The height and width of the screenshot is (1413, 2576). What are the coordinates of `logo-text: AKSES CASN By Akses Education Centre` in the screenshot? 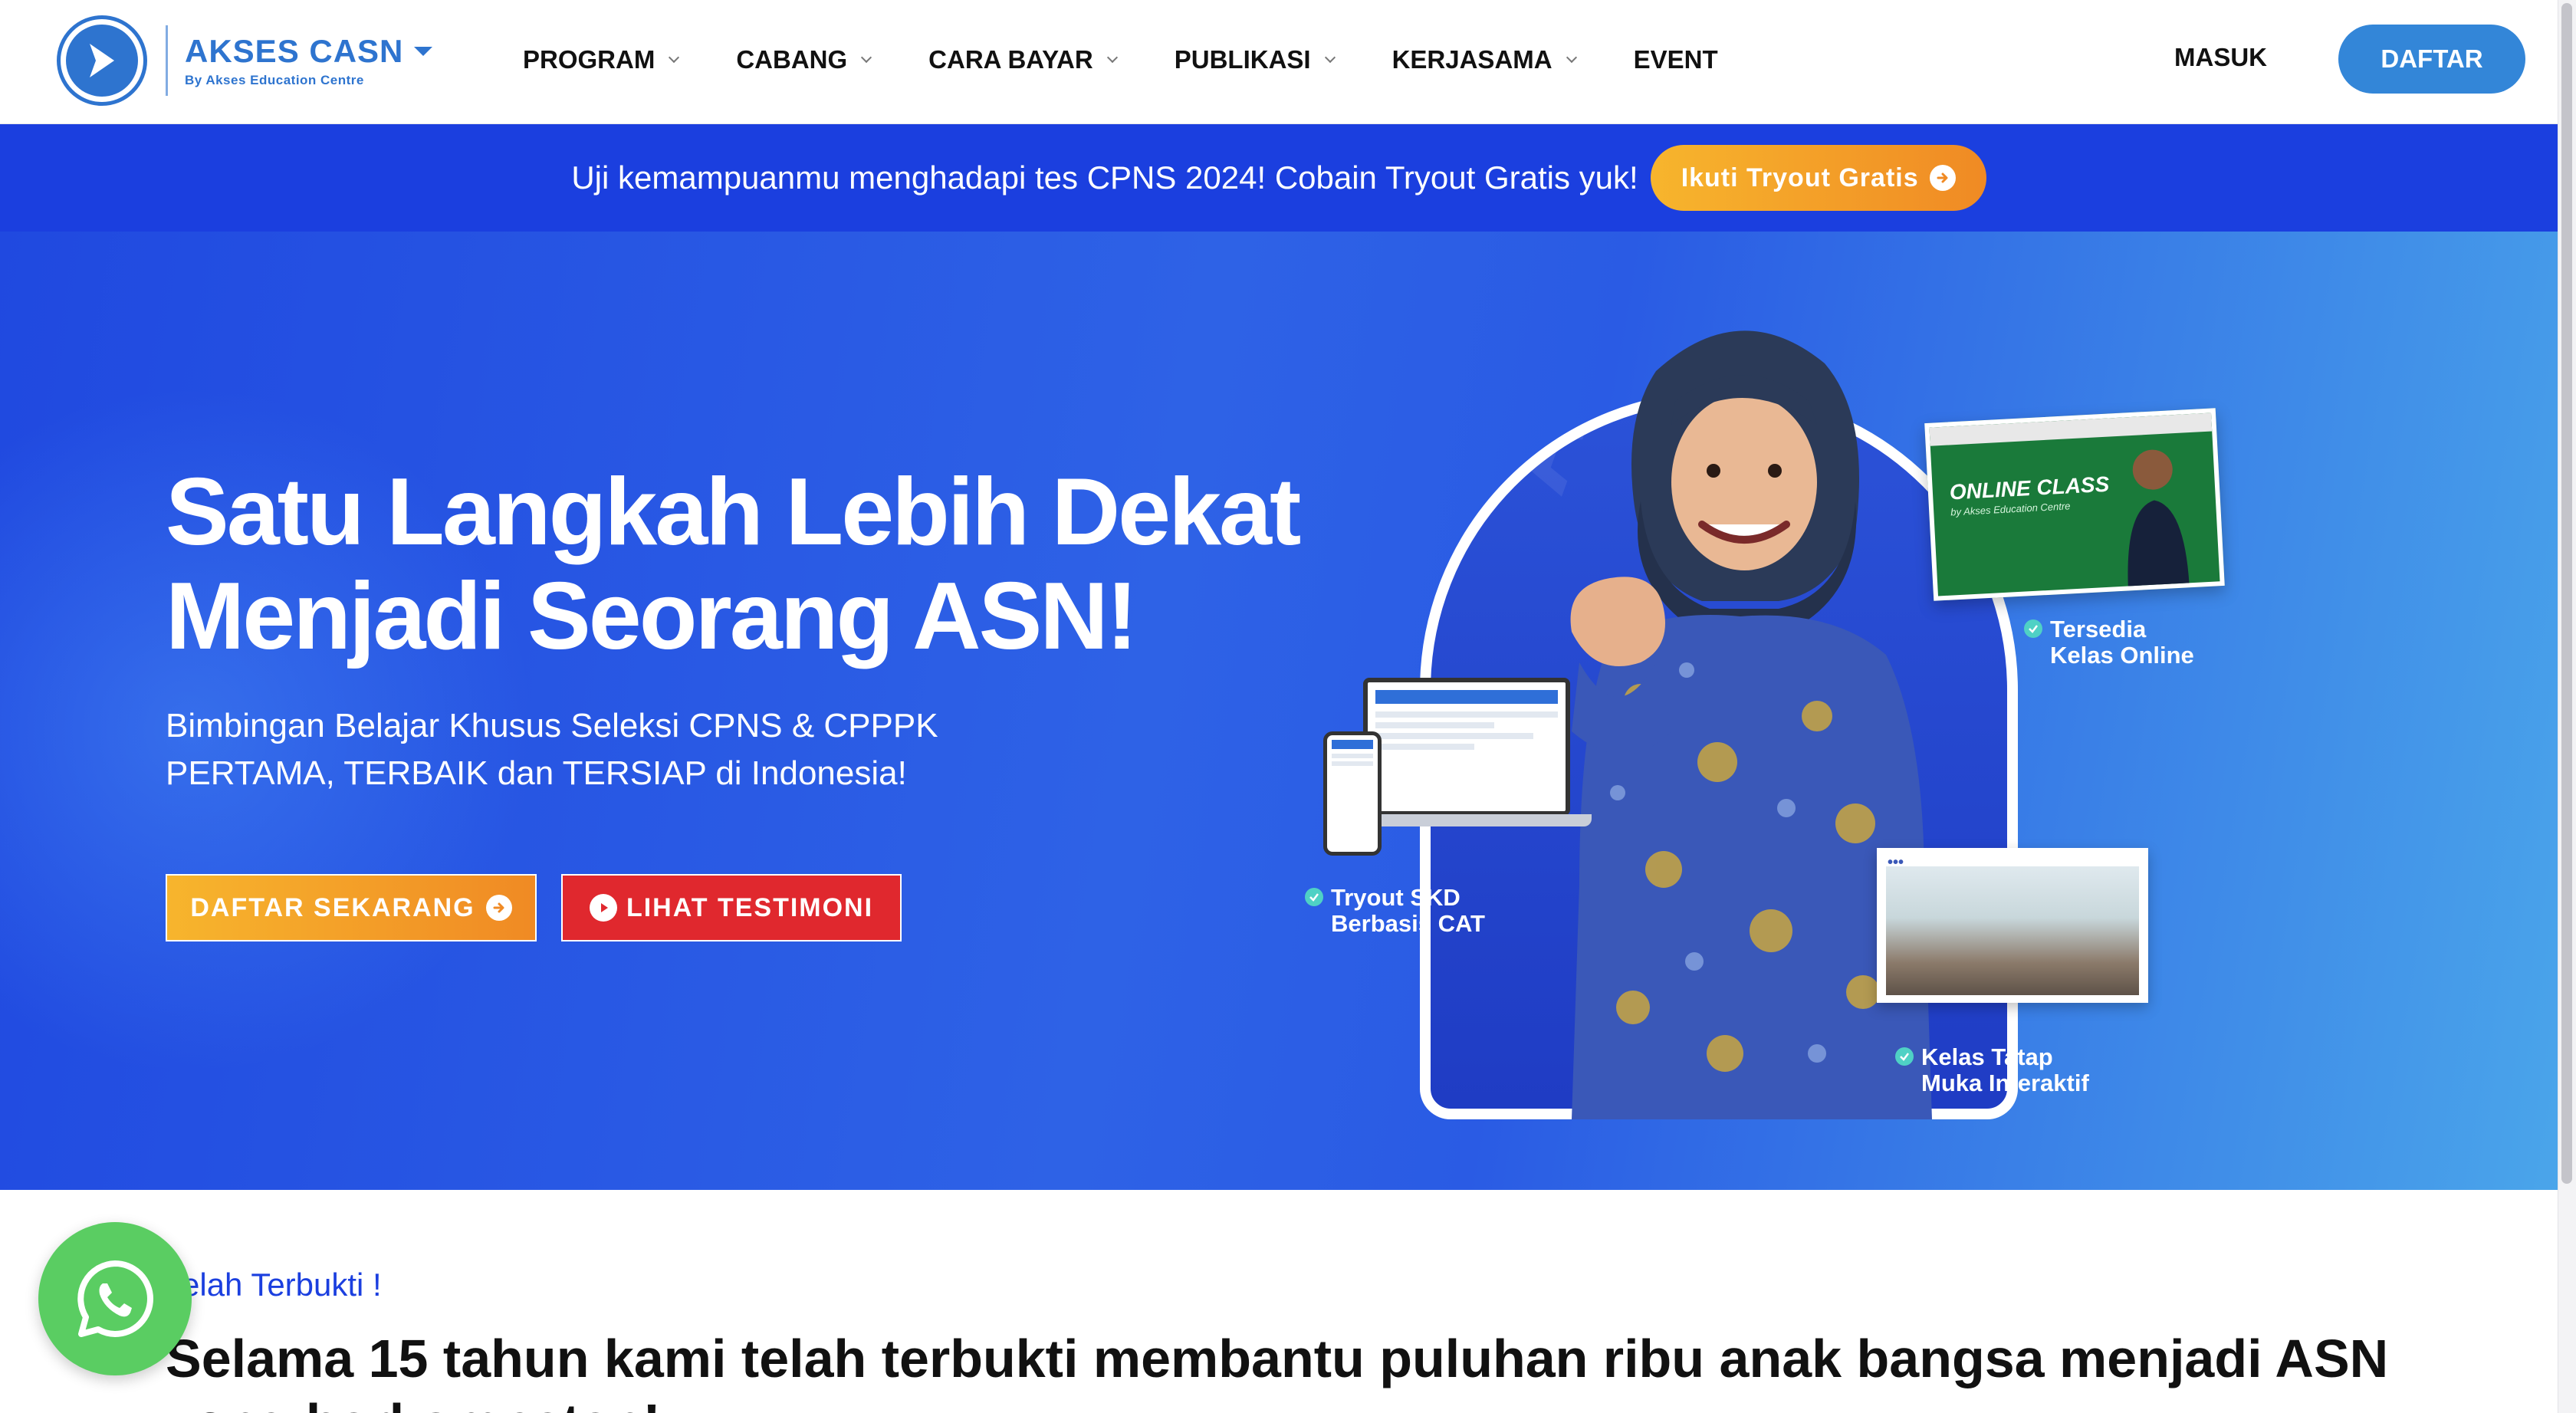 It's located at (309, 60).